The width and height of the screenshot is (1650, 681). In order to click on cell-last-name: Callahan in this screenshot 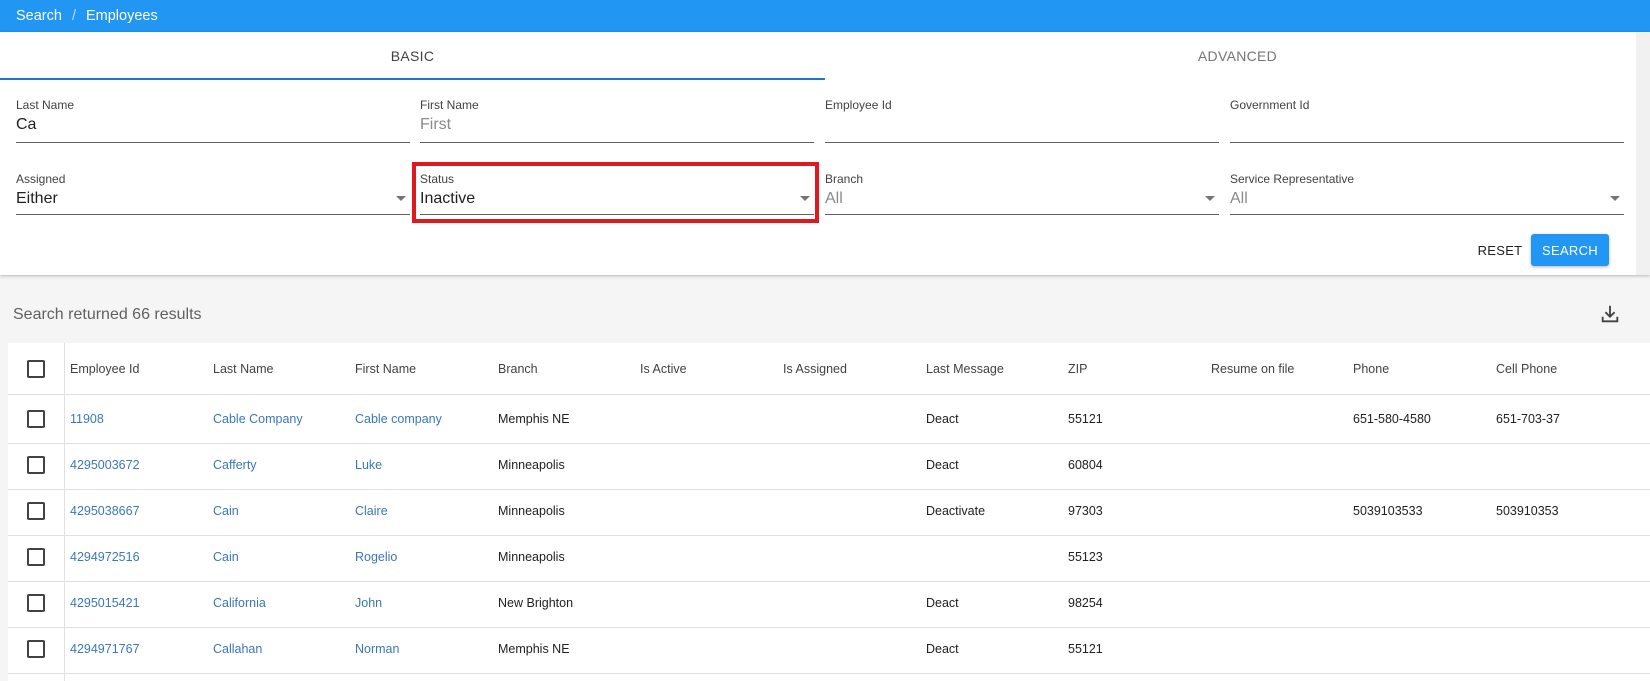, I will do `click(283, 649)`.